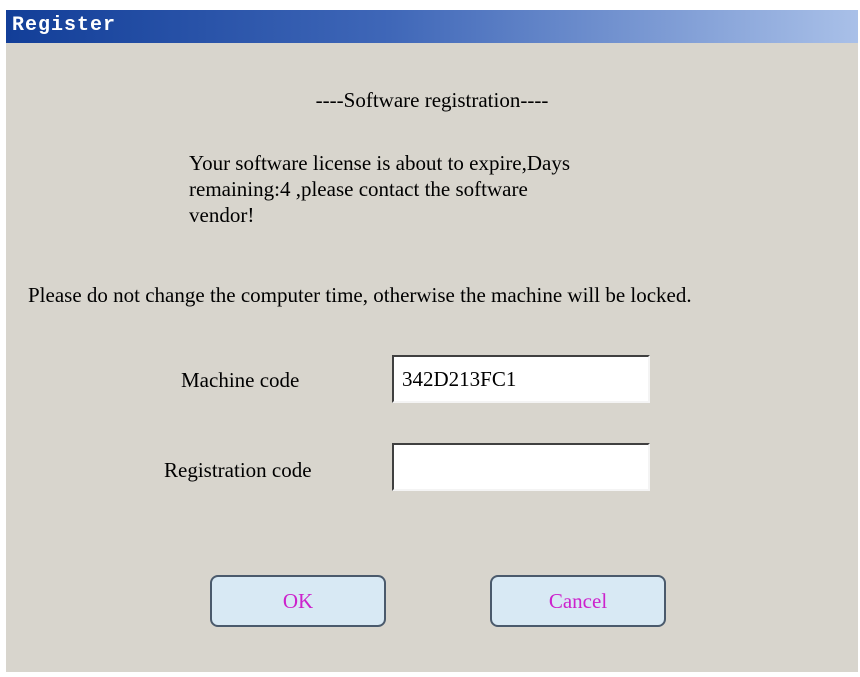 The image size is (860, 677). What do you see at coordinates (432, 26) in the screenshot?
I see `title-bar: Register` at bounding box center [432, 26].